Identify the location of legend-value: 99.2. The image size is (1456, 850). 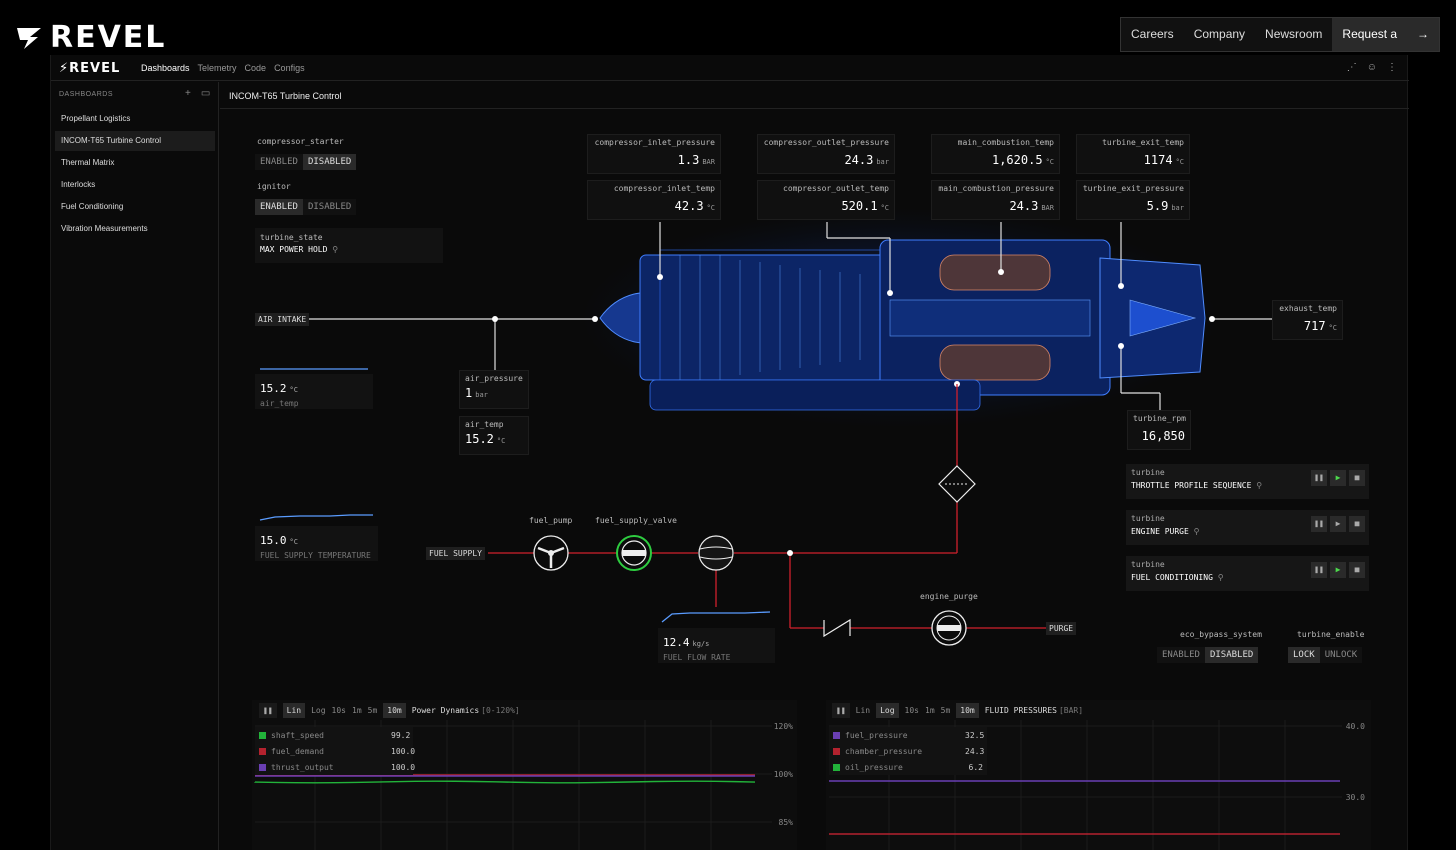
(401, 735).